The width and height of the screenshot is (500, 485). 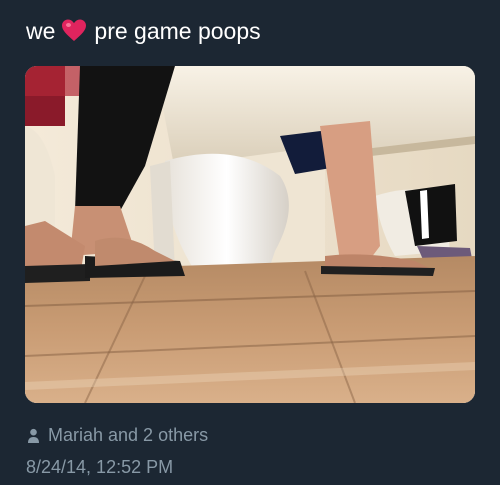 What do you see at coordinates (128, 435) in the screenshot?
I see `likes-text: Mariah and 2 others` at bounding box center [128, 435].